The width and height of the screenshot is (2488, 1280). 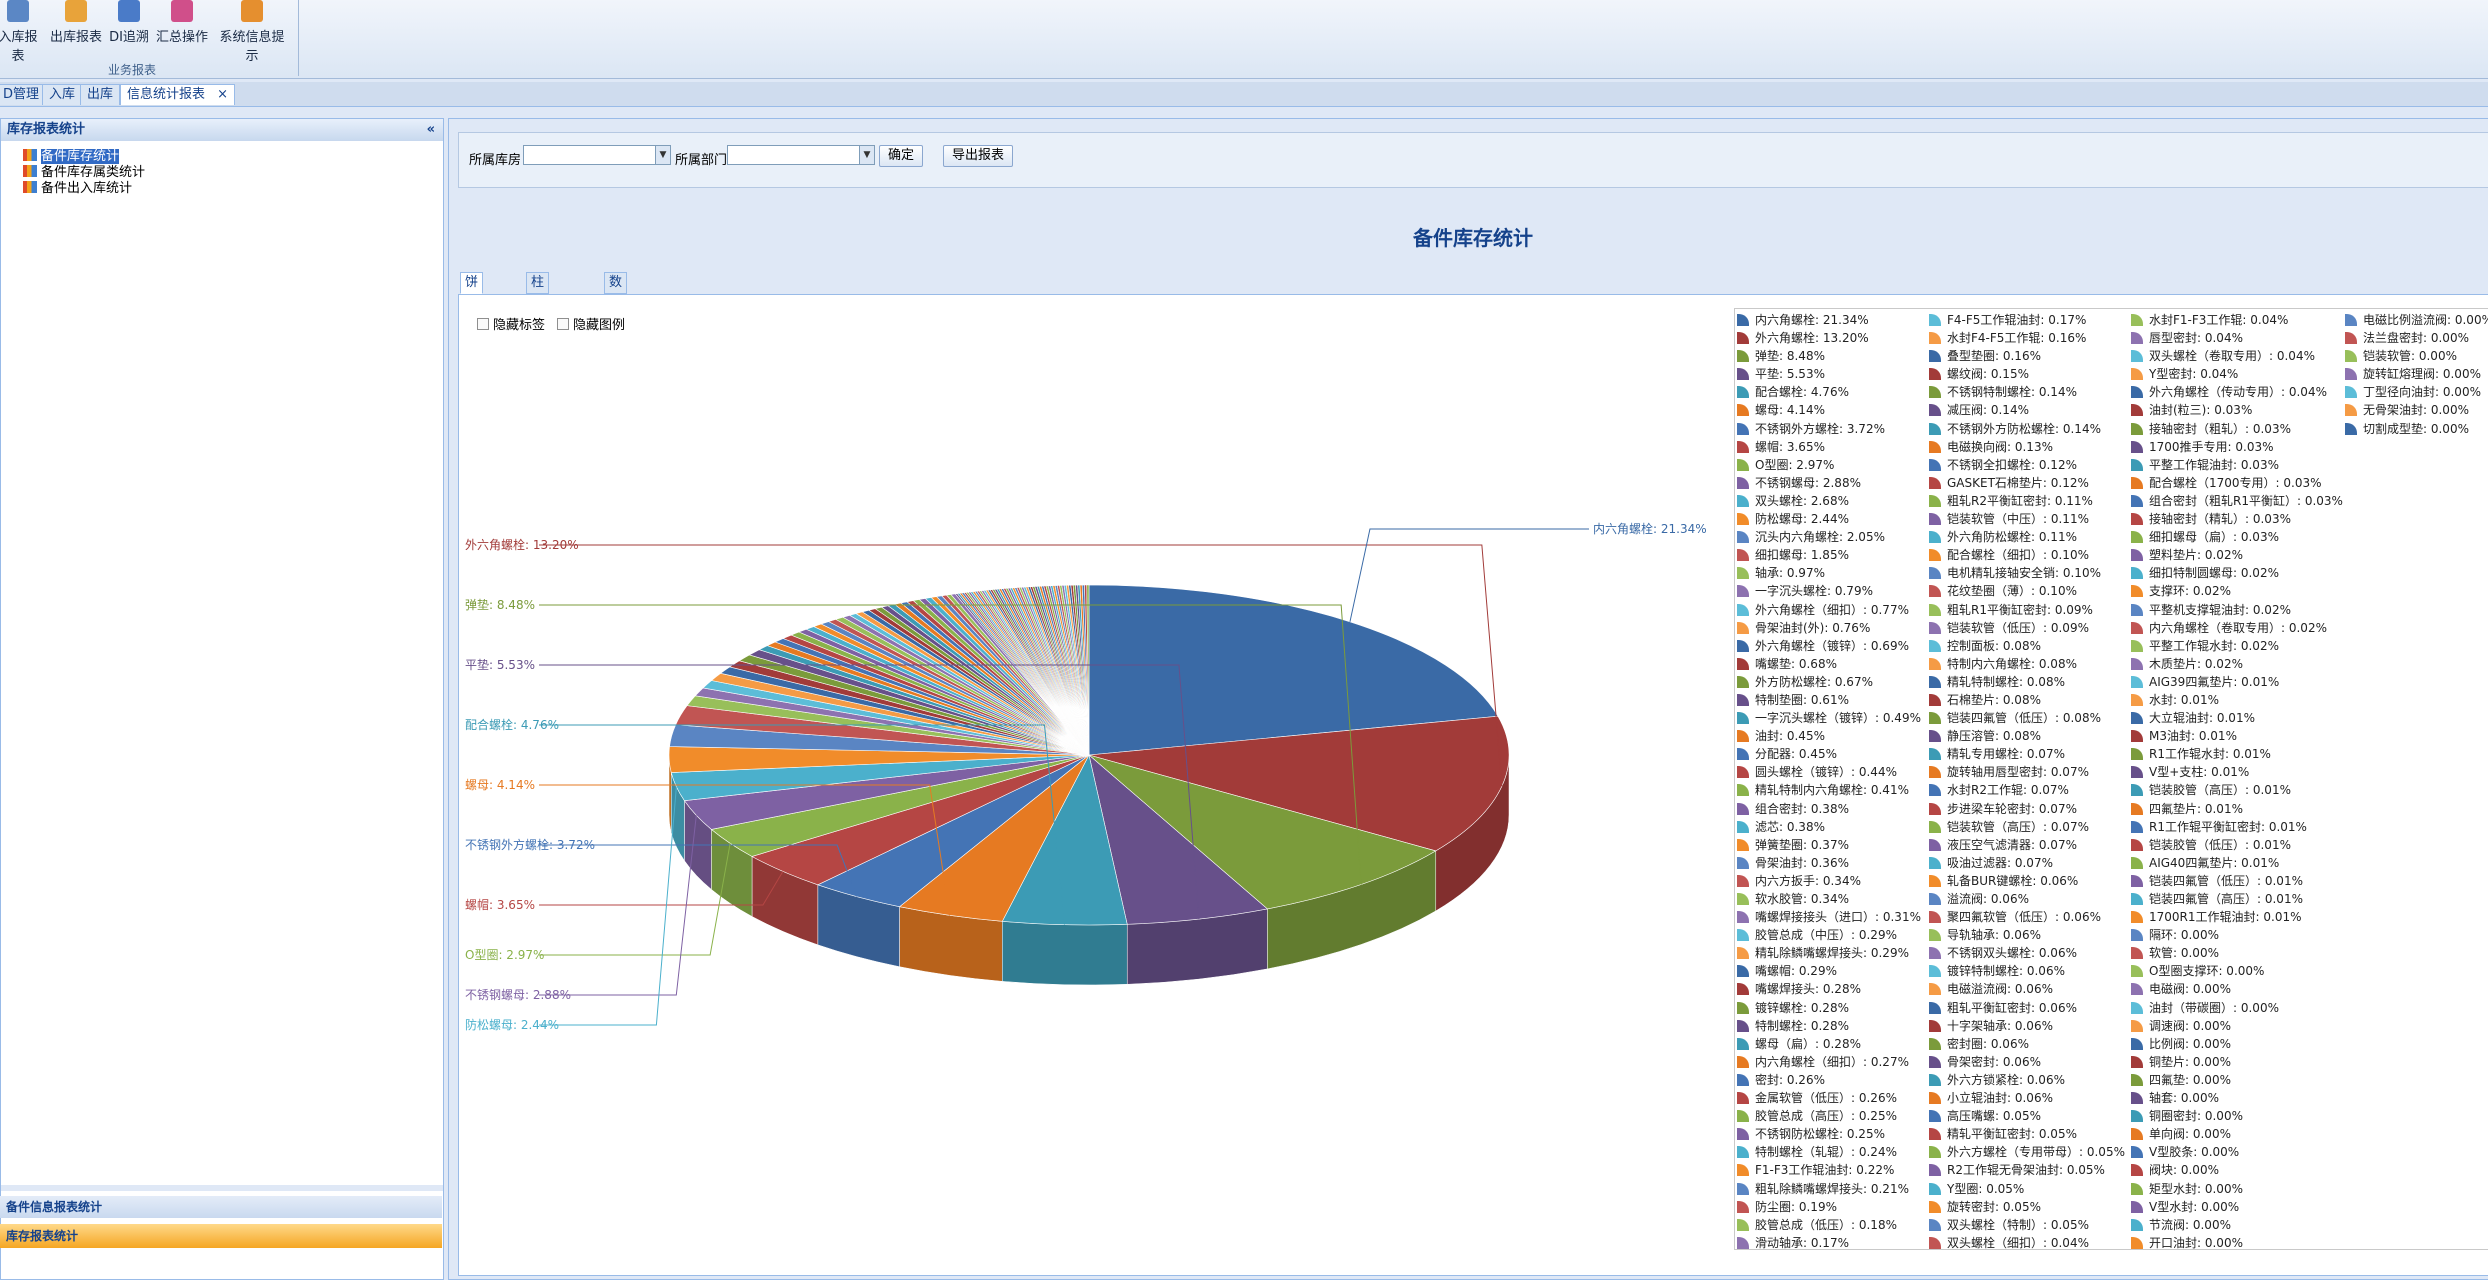 What do you see at coordinates (2236, 429) in the screenshot?
I see `legend-item: 接轴密封（粗轧）: 0.03%` at bounding box center [2236, 429].